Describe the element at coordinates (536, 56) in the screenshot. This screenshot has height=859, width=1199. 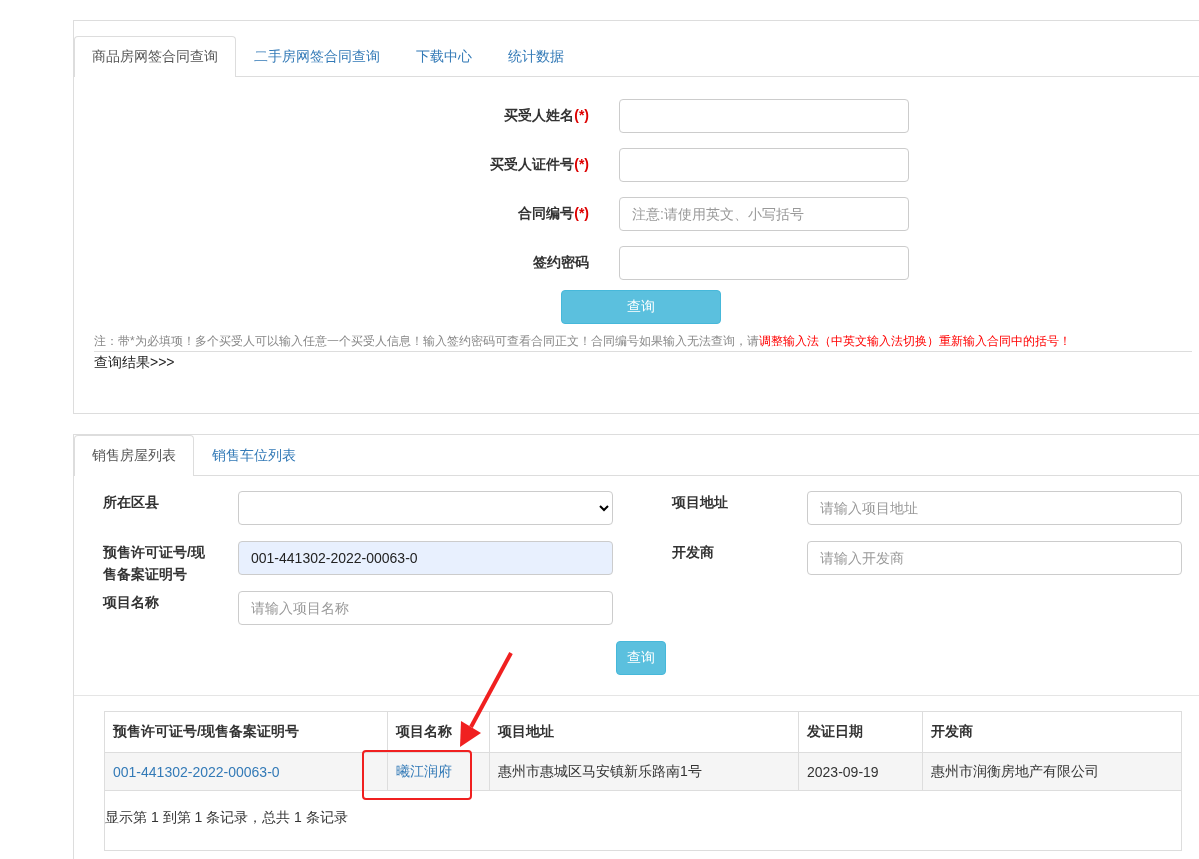
I see `tab: 统计数据` at that location.